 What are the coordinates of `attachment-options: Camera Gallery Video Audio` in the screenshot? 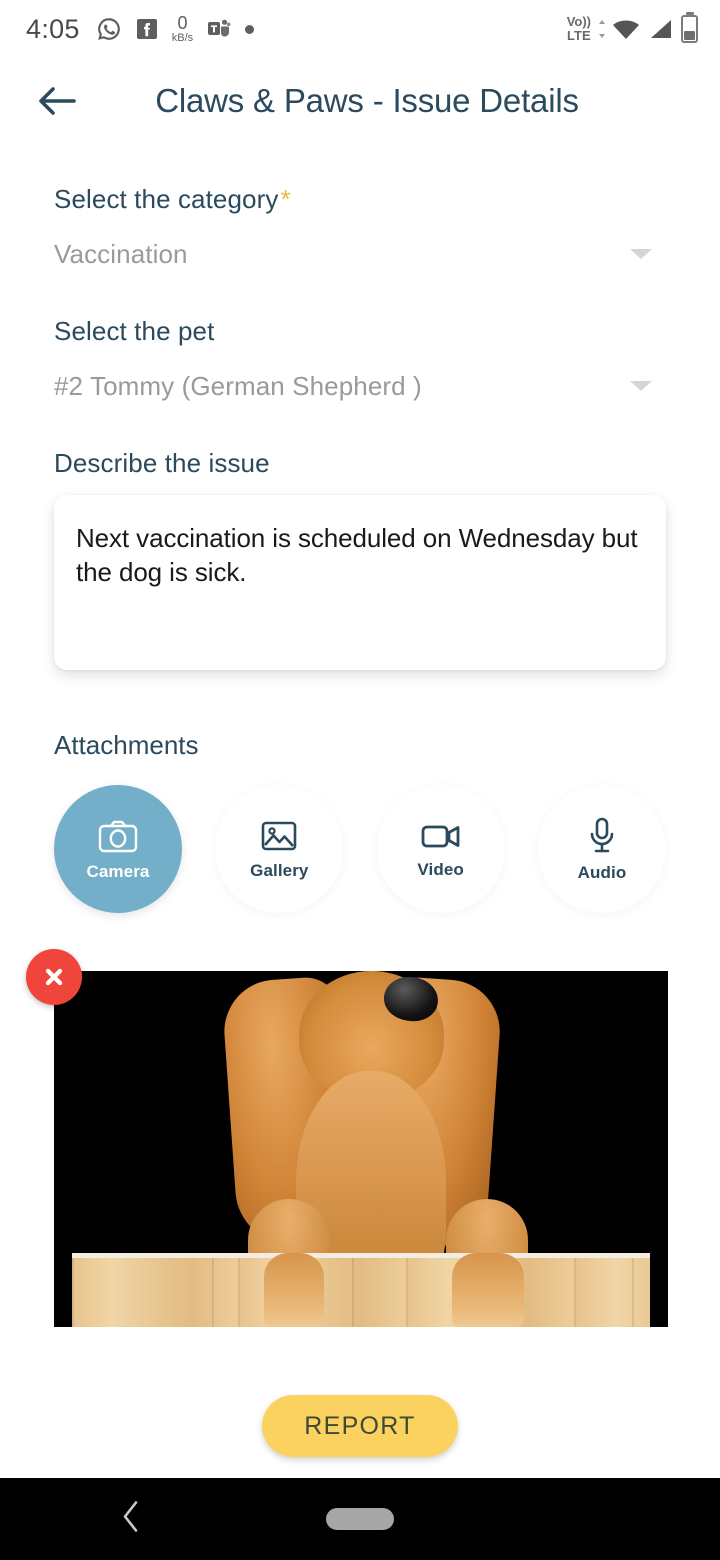 It's located at (360, 849).